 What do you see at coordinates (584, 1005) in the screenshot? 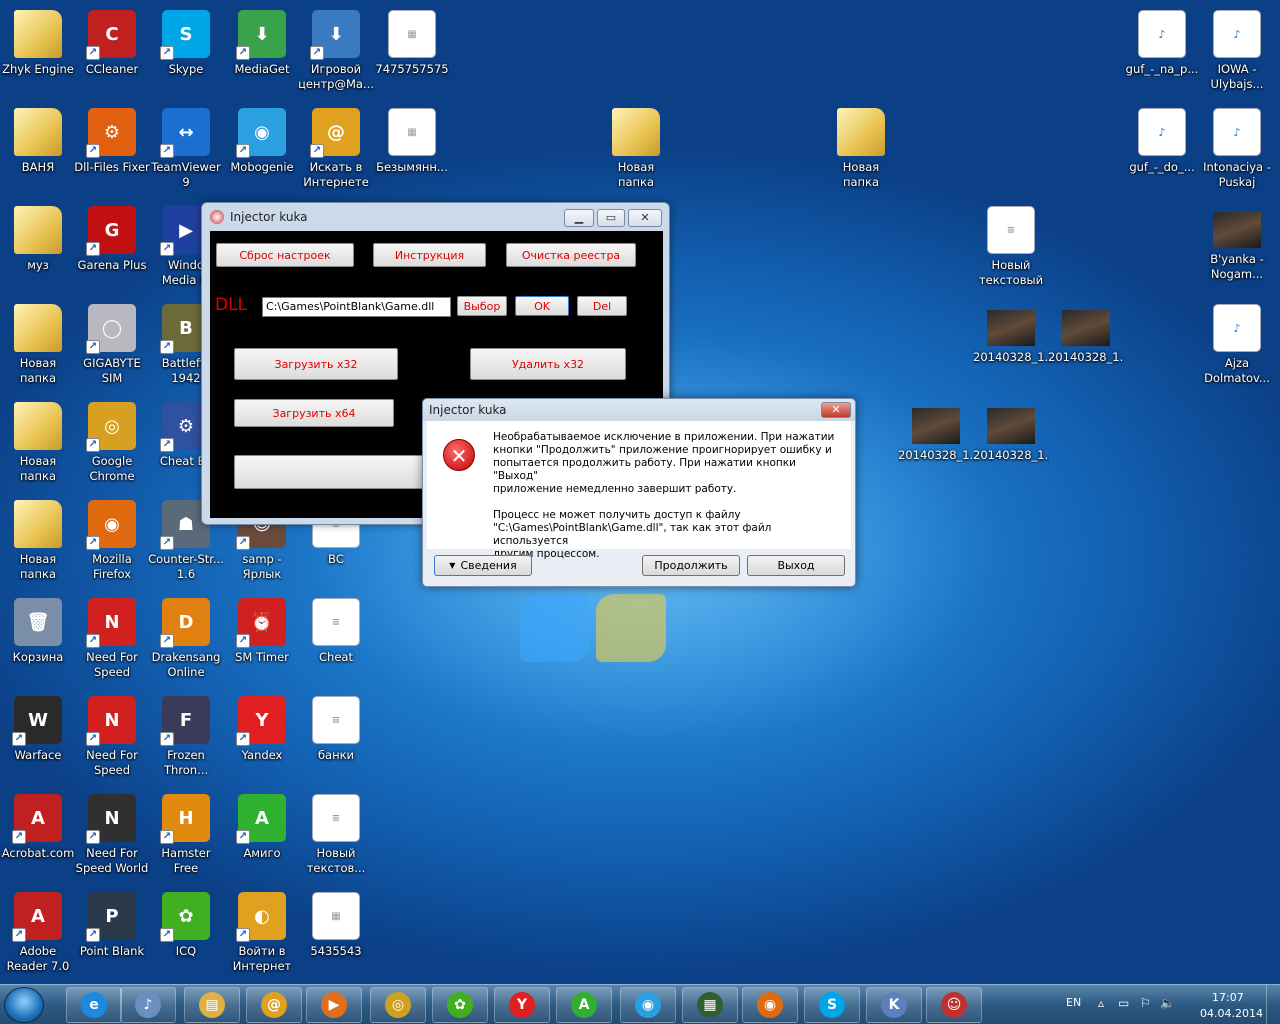
I see `taskbar-item: A` at bounding box center [584, 1005].